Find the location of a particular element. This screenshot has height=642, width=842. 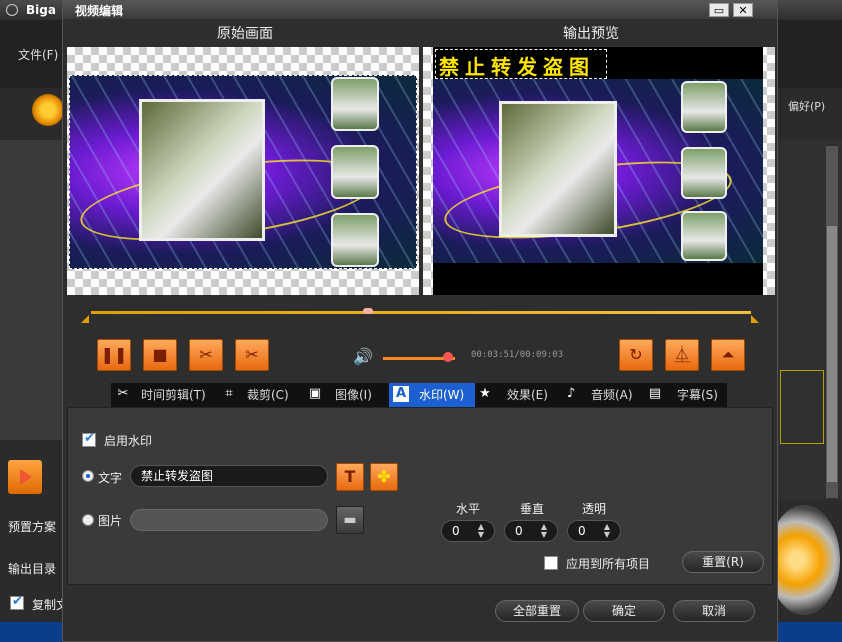

output-view-label: 输出预览 is located at coordinates (591, 34).